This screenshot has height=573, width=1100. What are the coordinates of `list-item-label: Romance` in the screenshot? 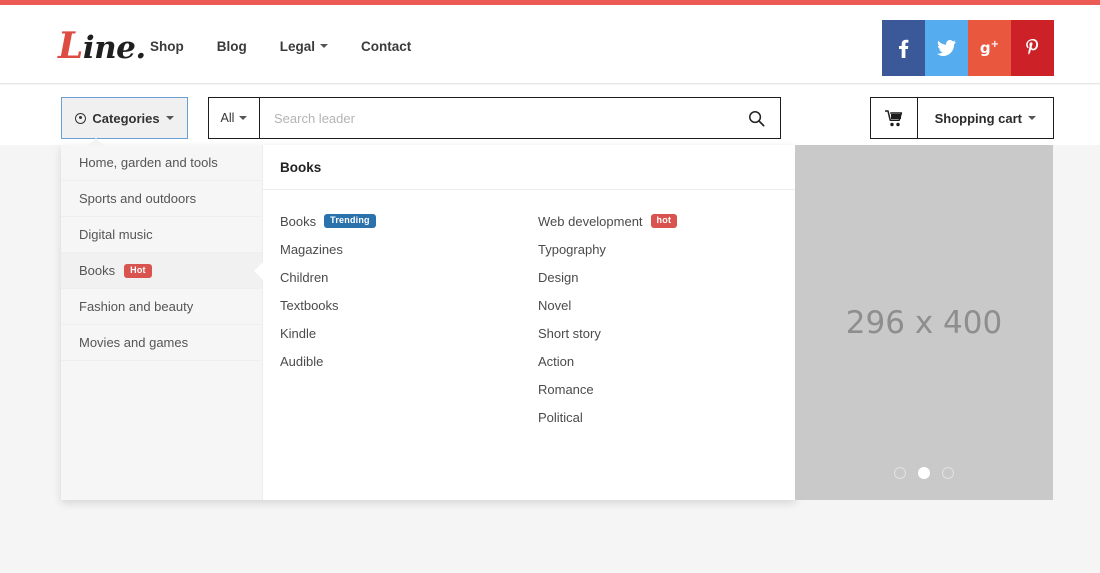 It's located at (566, 389).